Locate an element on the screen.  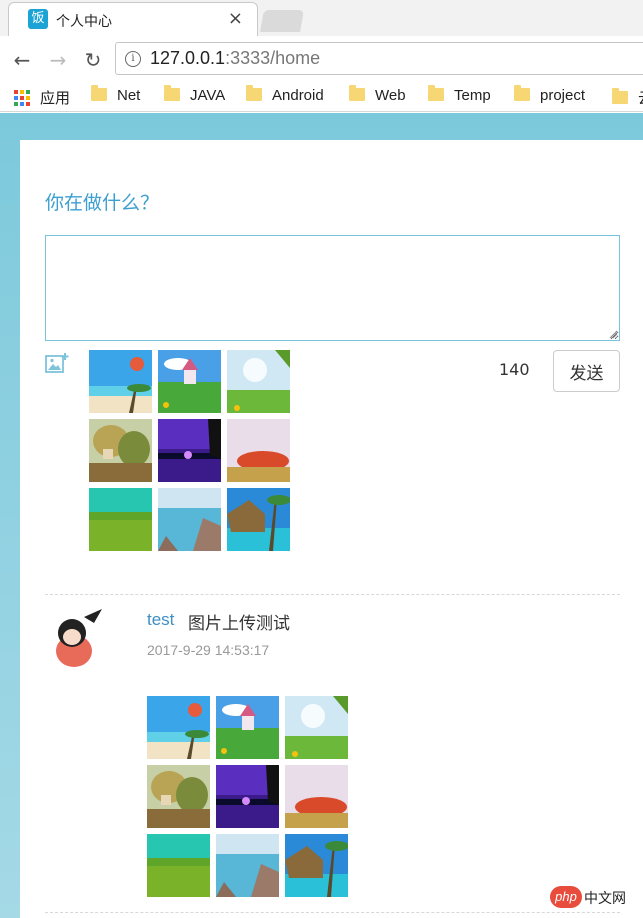
bookmark-label: 云 is located at coordinates (640, 98).